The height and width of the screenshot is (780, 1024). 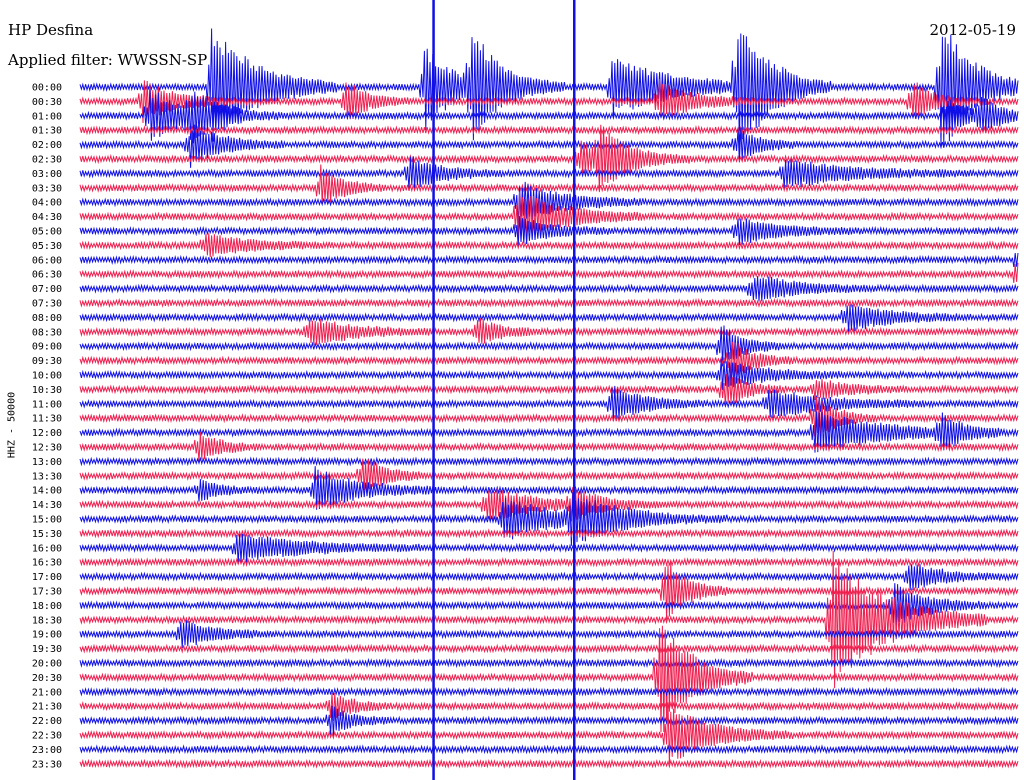 What do you see at coordinates (47, 275) in the screenshot?
I see `row-time-label: 06:30` at bounding box center [47, 275].